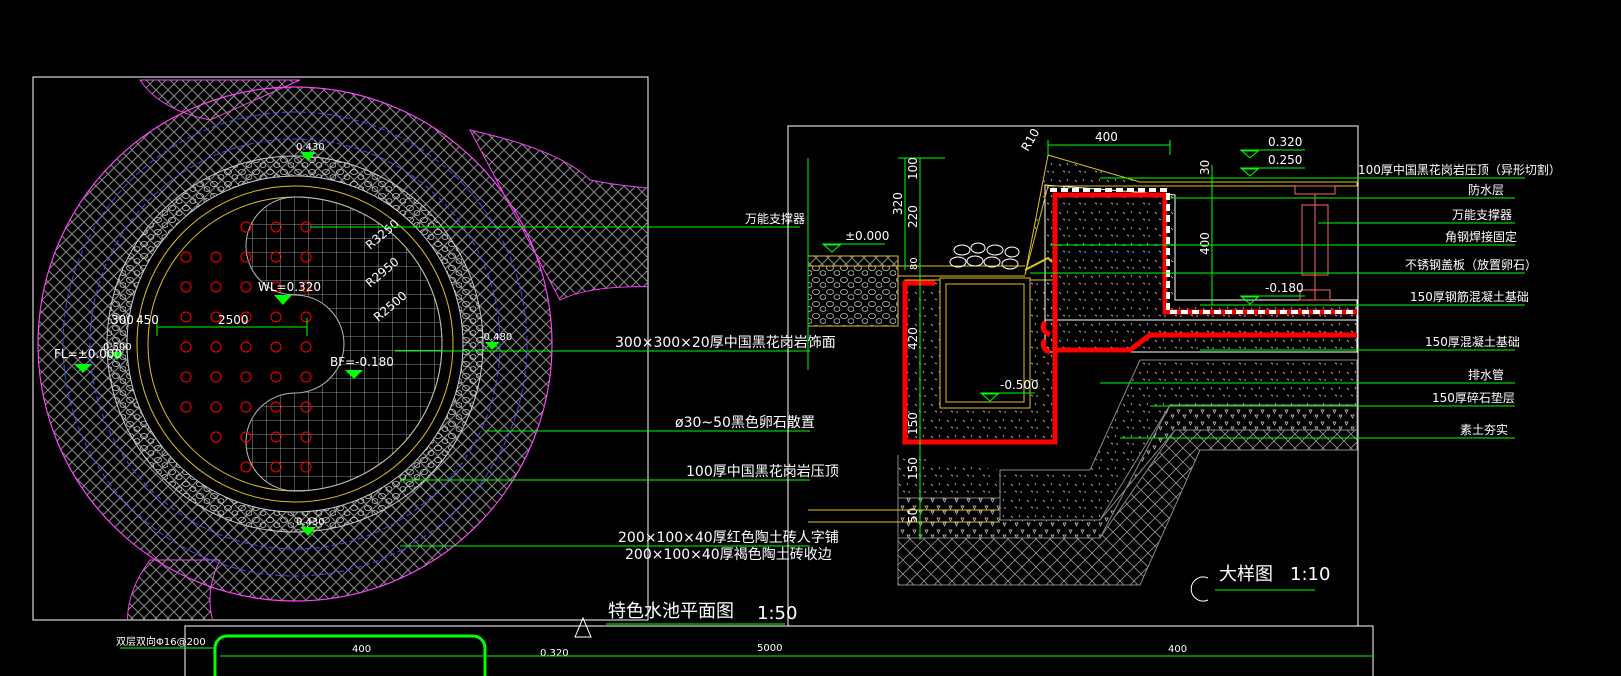 Image resolution: width=1621 pixels, height=676 pixels. What do you see at coordinates (289, 287) in the screenshot?
I see `plan-wl-elev: WL=0.320` at bounding box center [289, 287].